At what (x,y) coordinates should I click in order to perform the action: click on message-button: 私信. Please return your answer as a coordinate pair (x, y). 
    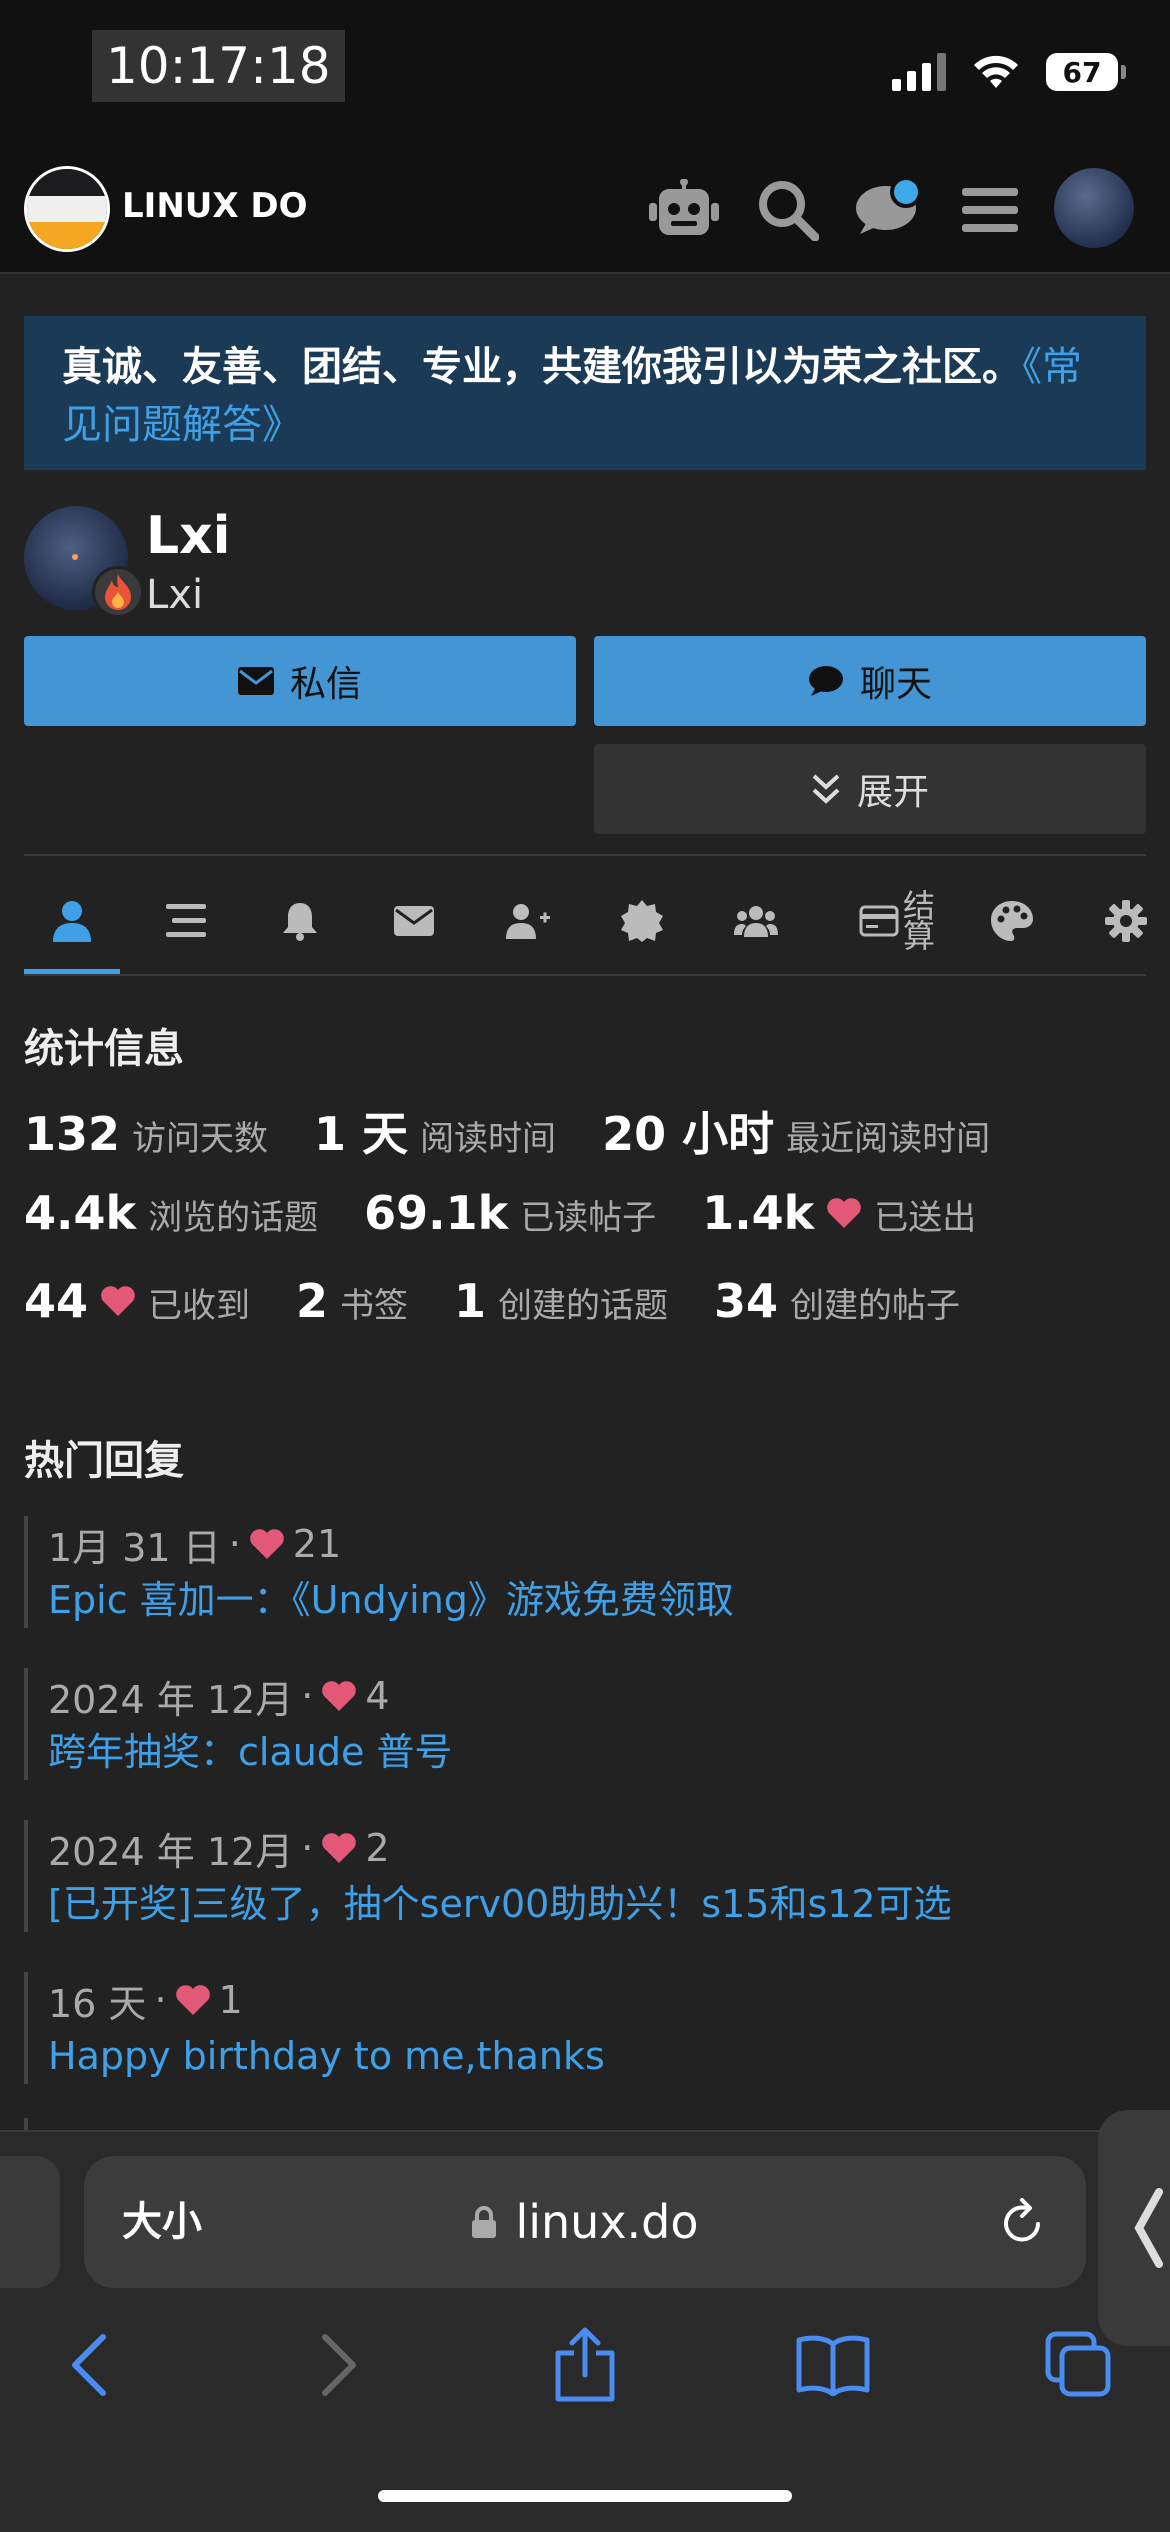
    Looking at the image, I should click on (300, 681).